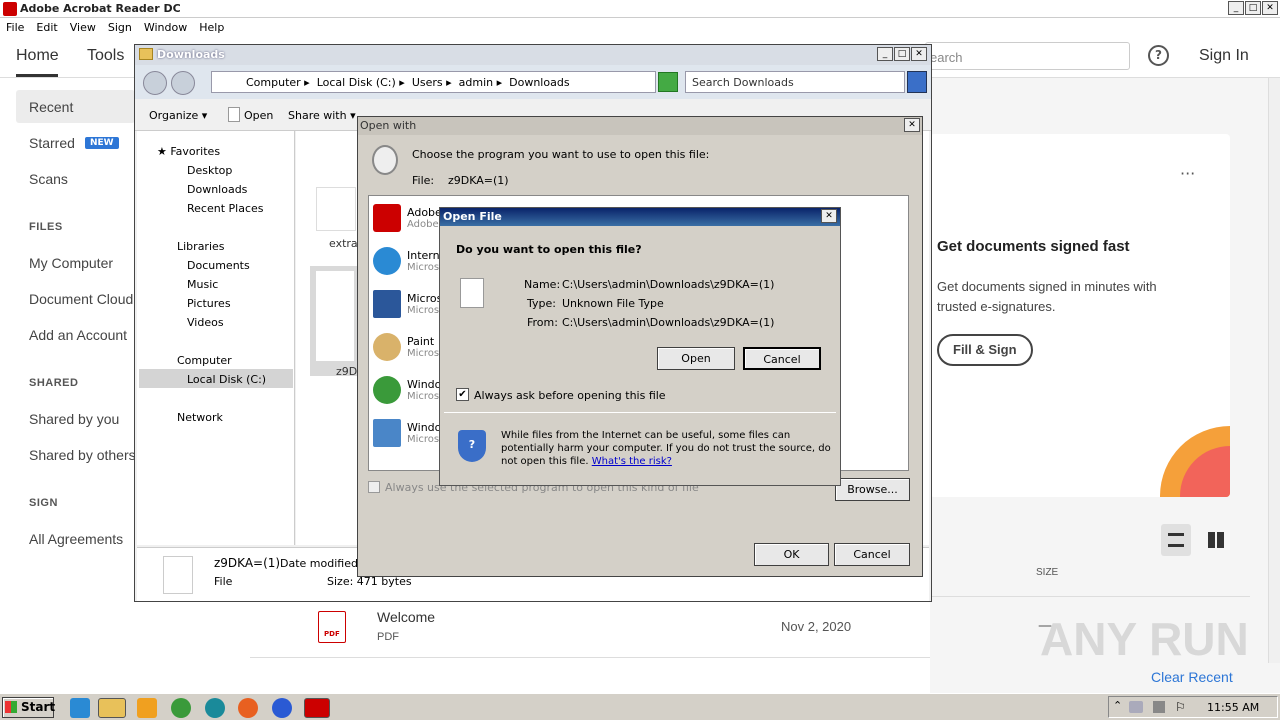 The image size is (1280, 720). What do you see at coordinates (215, 708) in the screenshot?
I see `edge-taskbar-icon` at bounding box center [215, 708].